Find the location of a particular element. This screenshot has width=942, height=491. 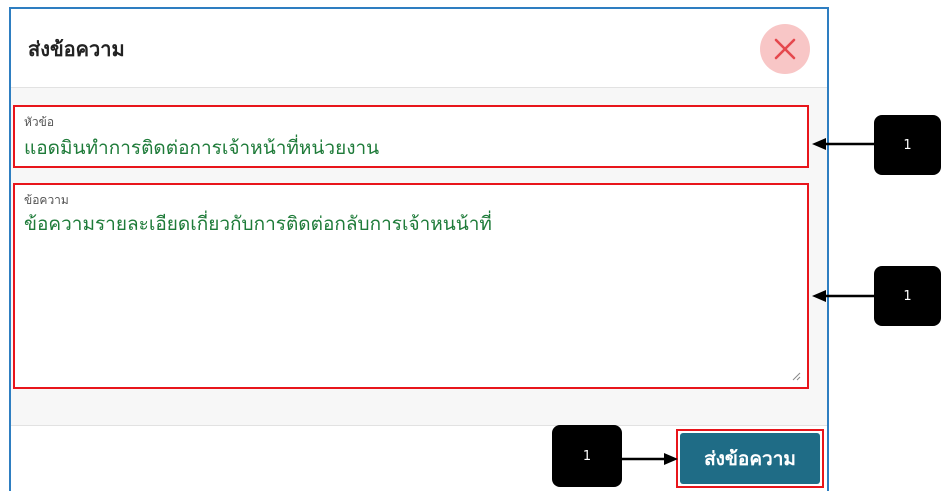

modal-title: ส่งข้อความ is located at coordinates (76, 49).